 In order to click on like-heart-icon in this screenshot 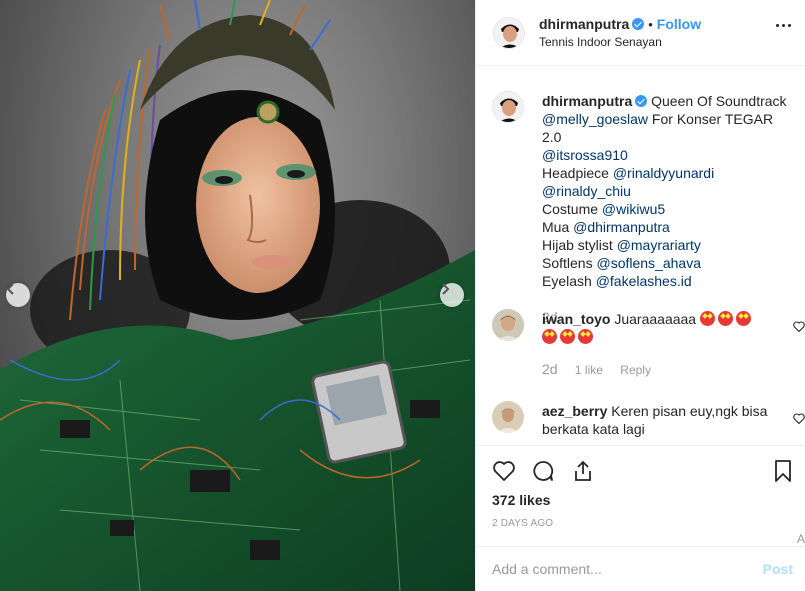, I will do `click(504, 471)`.